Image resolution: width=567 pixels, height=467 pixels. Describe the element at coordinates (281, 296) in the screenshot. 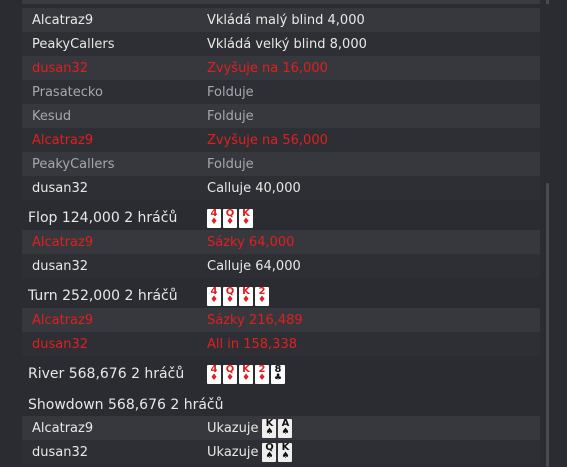

I see `street-header-turn: Turn 252,000 2 hráčů 4 ♦ Q ♦ K ♦ 2 ♦` at that location.